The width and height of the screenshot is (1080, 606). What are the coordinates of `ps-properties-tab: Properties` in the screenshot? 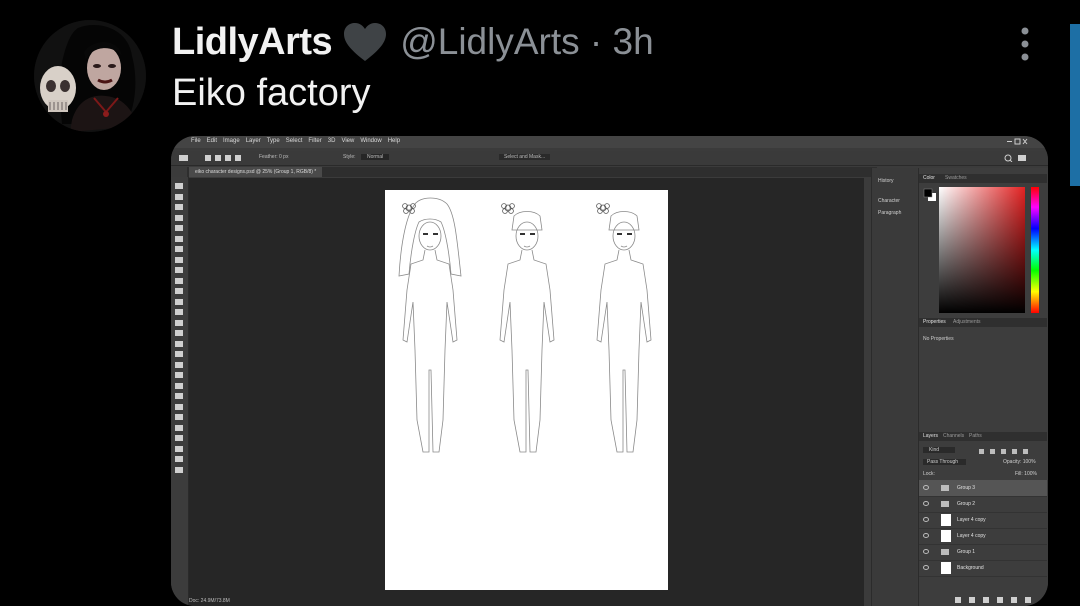 It's located at (934, 322).